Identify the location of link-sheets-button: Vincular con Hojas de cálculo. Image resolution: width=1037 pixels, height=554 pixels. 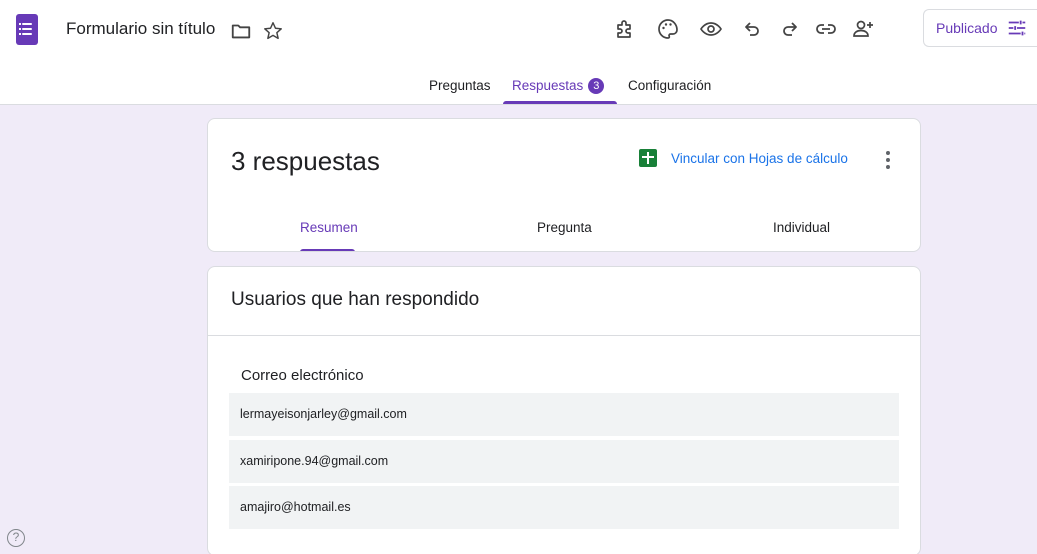
(743, 158).